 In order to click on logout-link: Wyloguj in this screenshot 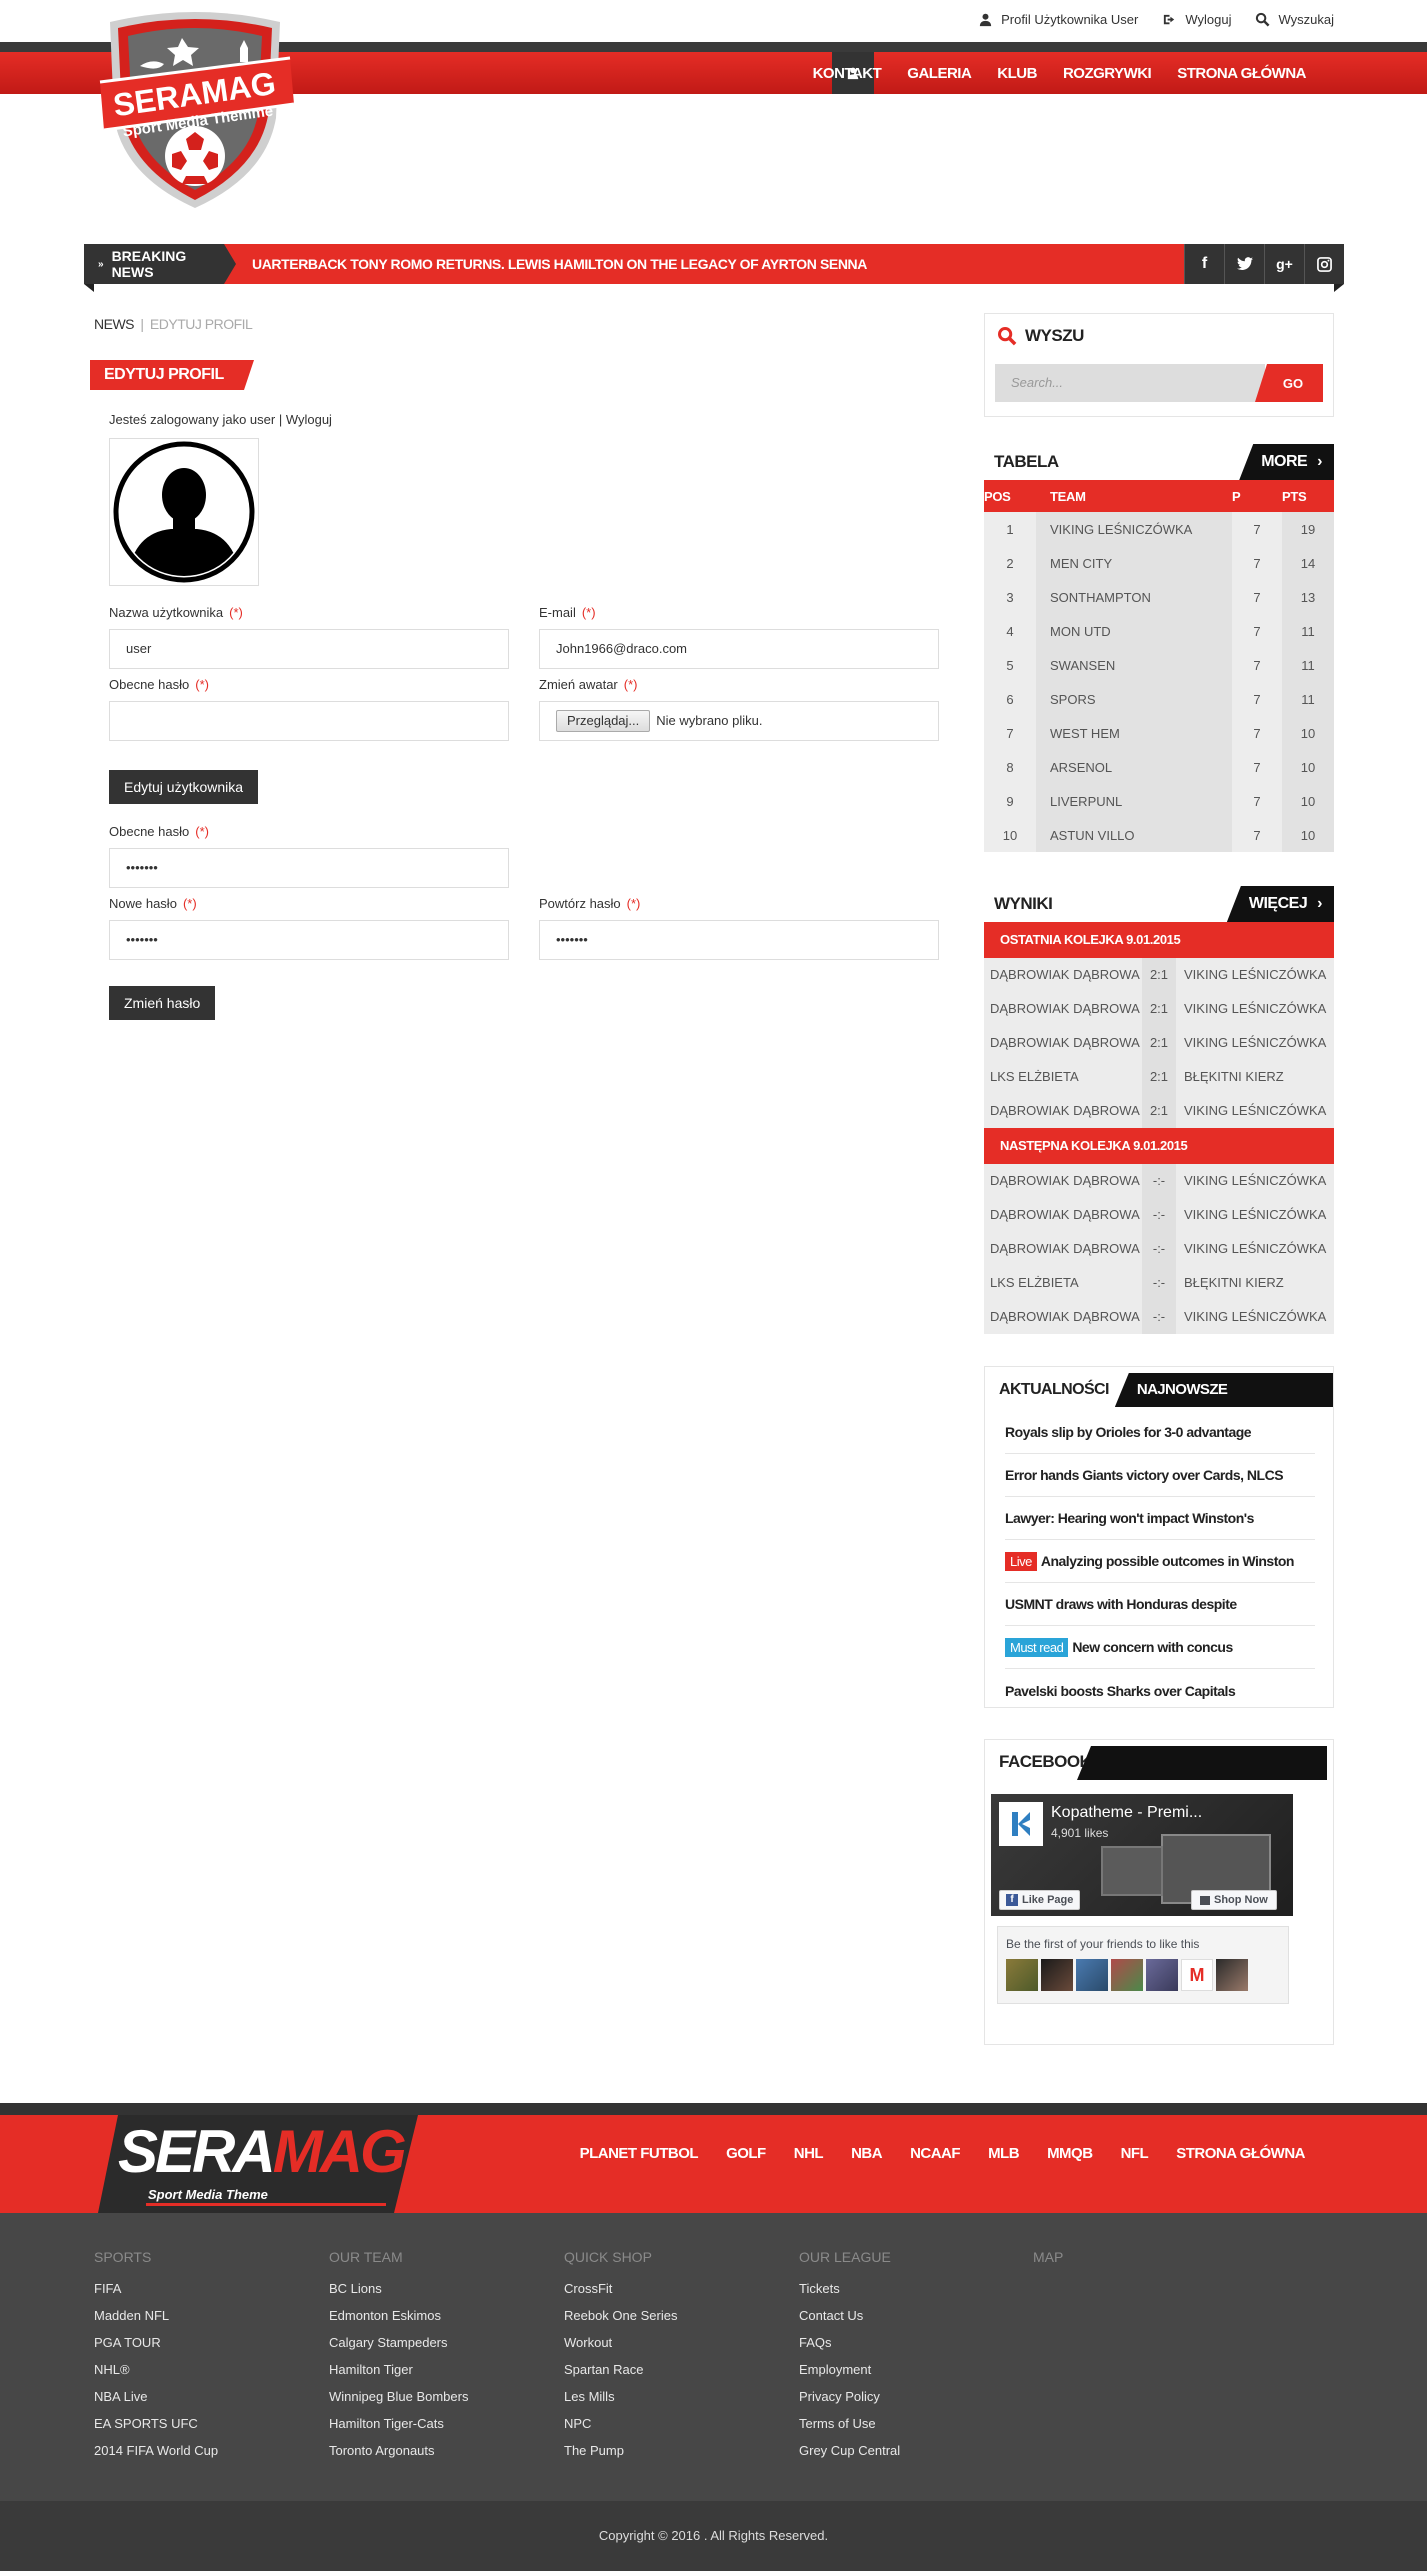, I will do `click(1196, 19)`.